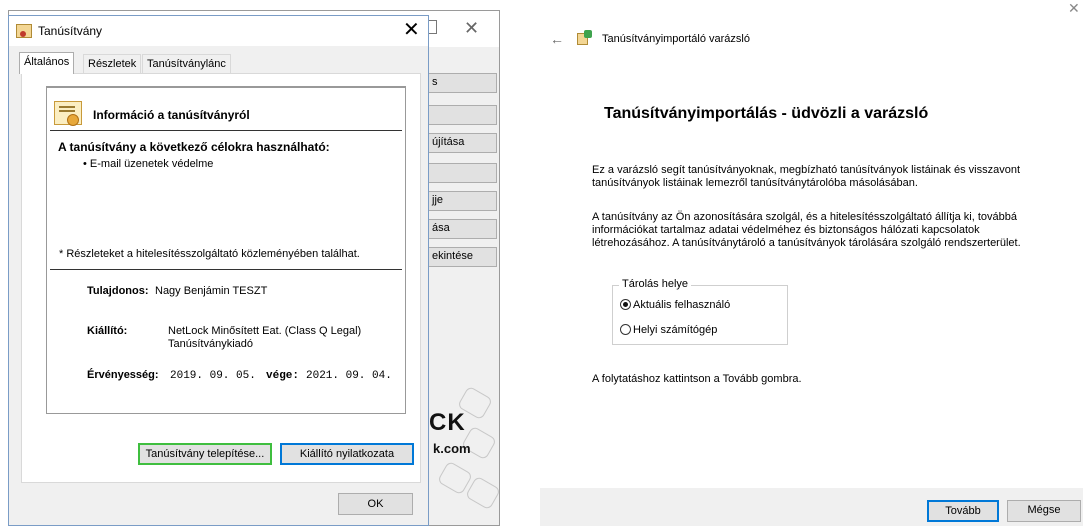  What do you see at coordinates (112, 63) in the screenshot?
I see `tab-details: Részletek` at bounding box center [112, 63].